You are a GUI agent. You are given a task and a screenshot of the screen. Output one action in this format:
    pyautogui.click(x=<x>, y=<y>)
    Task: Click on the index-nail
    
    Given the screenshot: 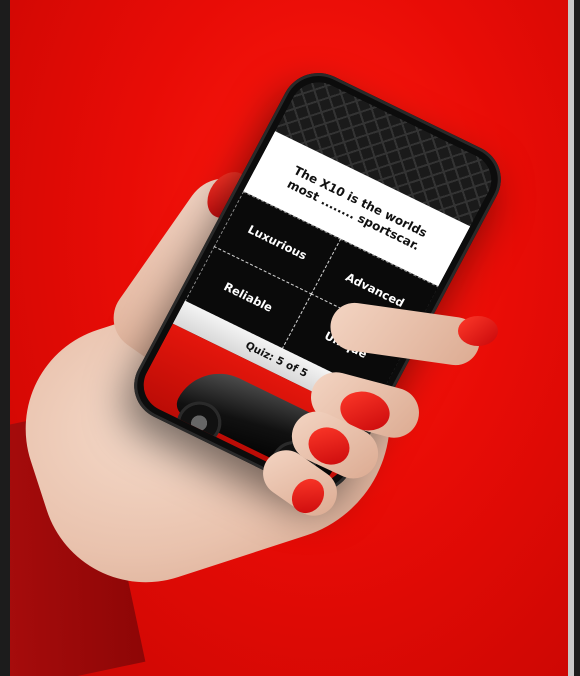 What is the action you would take?
    pyautogui.click(x=478, y=331)
    